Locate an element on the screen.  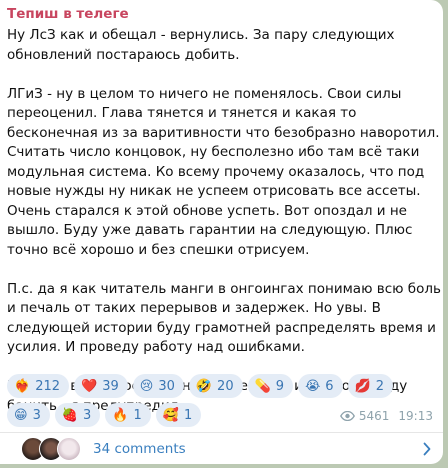
comments-count-link: 34 comments is located at coordinates (139, 449).